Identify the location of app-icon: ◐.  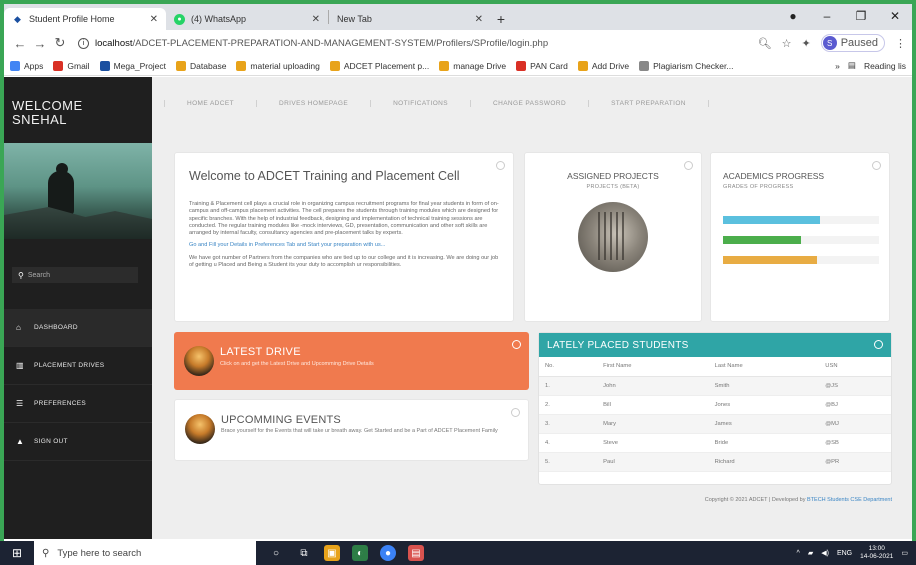
(360, 553).